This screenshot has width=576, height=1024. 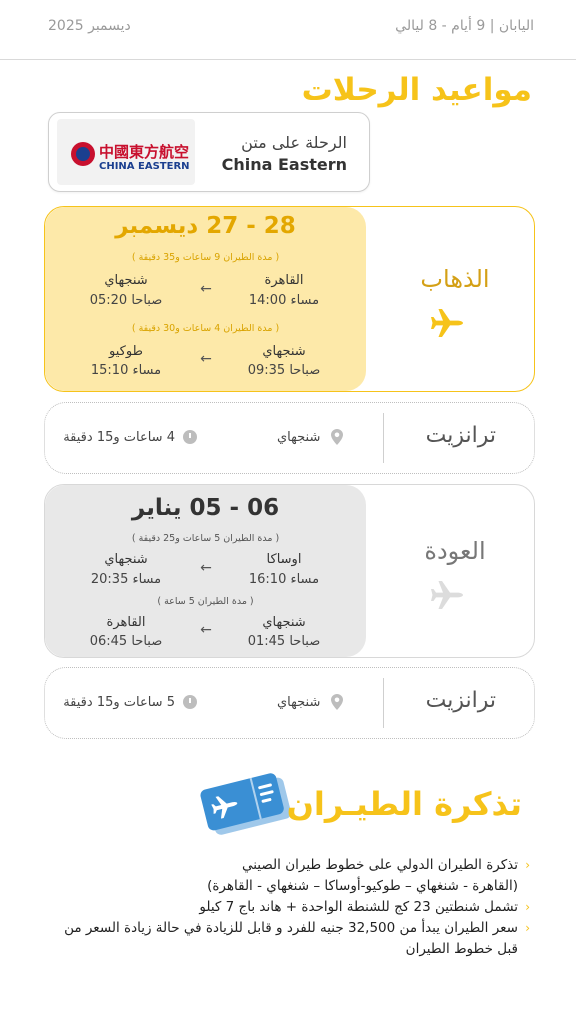 I want to click on logo-english-text: CHINA EASTERN, so click(x=144, y=166).